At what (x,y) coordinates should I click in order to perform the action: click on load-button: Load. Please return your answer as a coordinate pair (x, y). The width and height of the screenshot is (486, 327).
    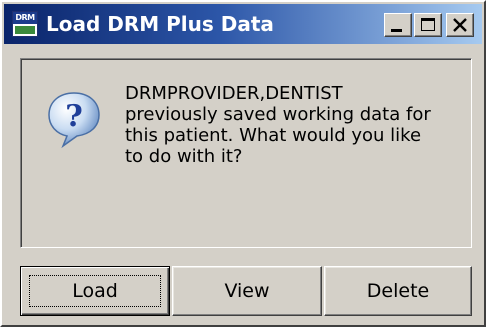
    Looking at the image, I should click on (95, 291).